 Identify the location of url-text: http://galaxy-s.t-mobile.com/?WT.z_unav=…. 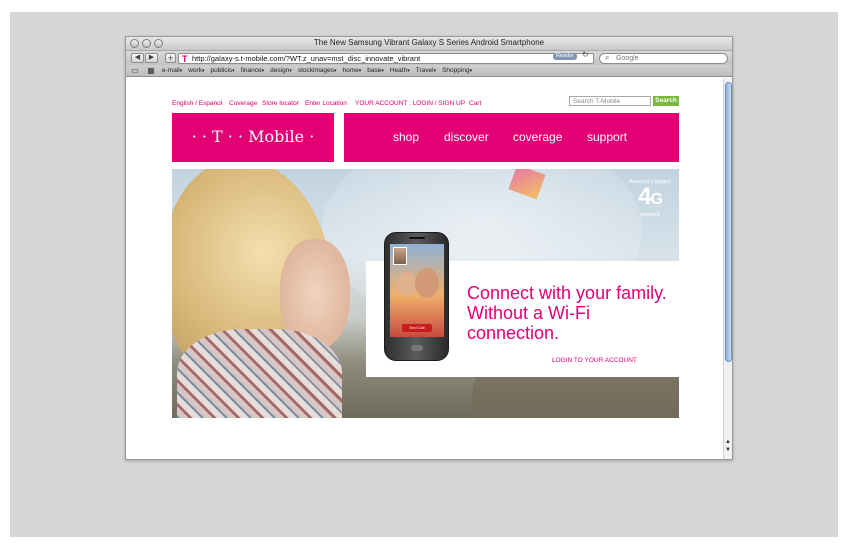
(306, 59).